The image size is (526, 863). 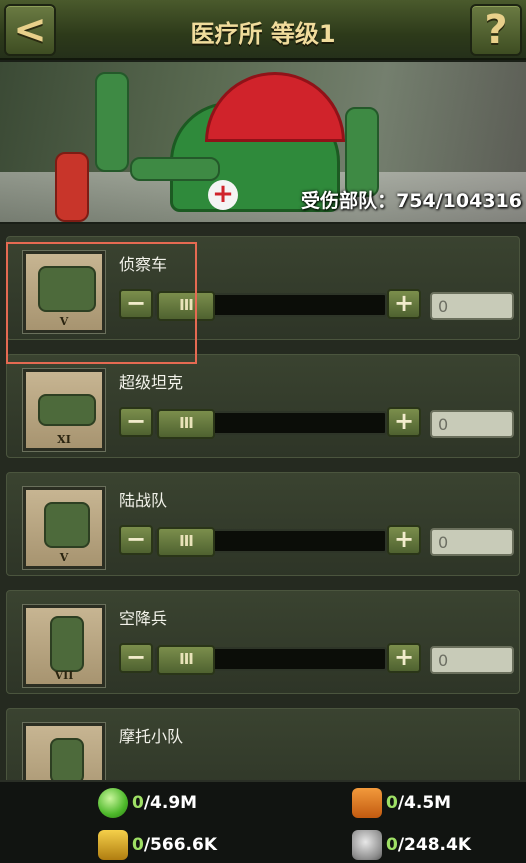 What do you see at coordinates (67, 525) in the screenshot?
I see `marine-icon` at bounding box center [67, 525].